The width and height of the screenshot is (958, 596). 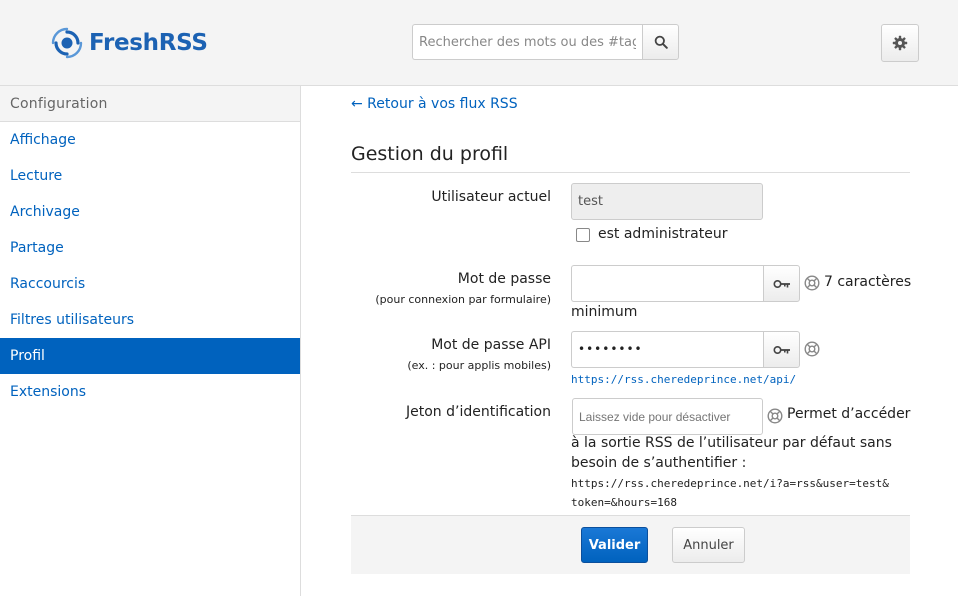 What do you see at coordinates (150, 104) in the screenshot?
I see `sidebar-title: Configuration` at bounding box center [150, 104].